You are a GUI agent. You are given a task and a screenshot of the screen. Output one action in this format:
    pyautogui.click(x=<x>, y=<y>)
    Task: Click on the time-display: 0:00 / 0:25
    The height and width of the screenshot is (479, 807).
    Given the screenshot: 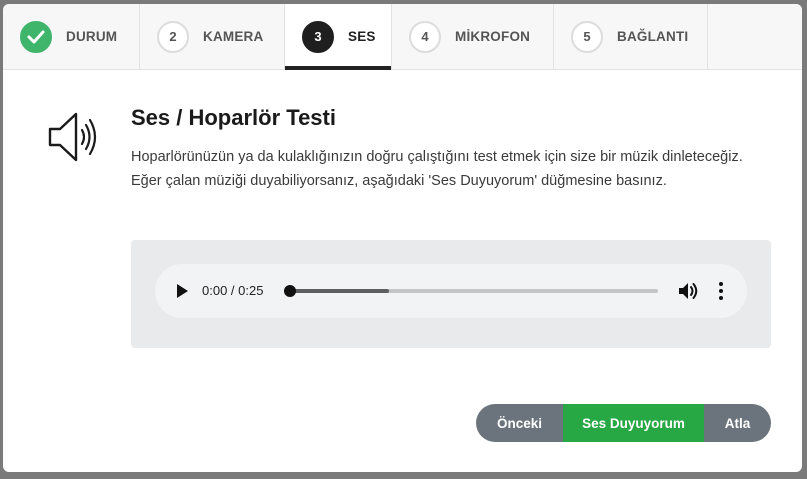 What is the action you would take?
    pyautogui.click(x=232, y=290)
    